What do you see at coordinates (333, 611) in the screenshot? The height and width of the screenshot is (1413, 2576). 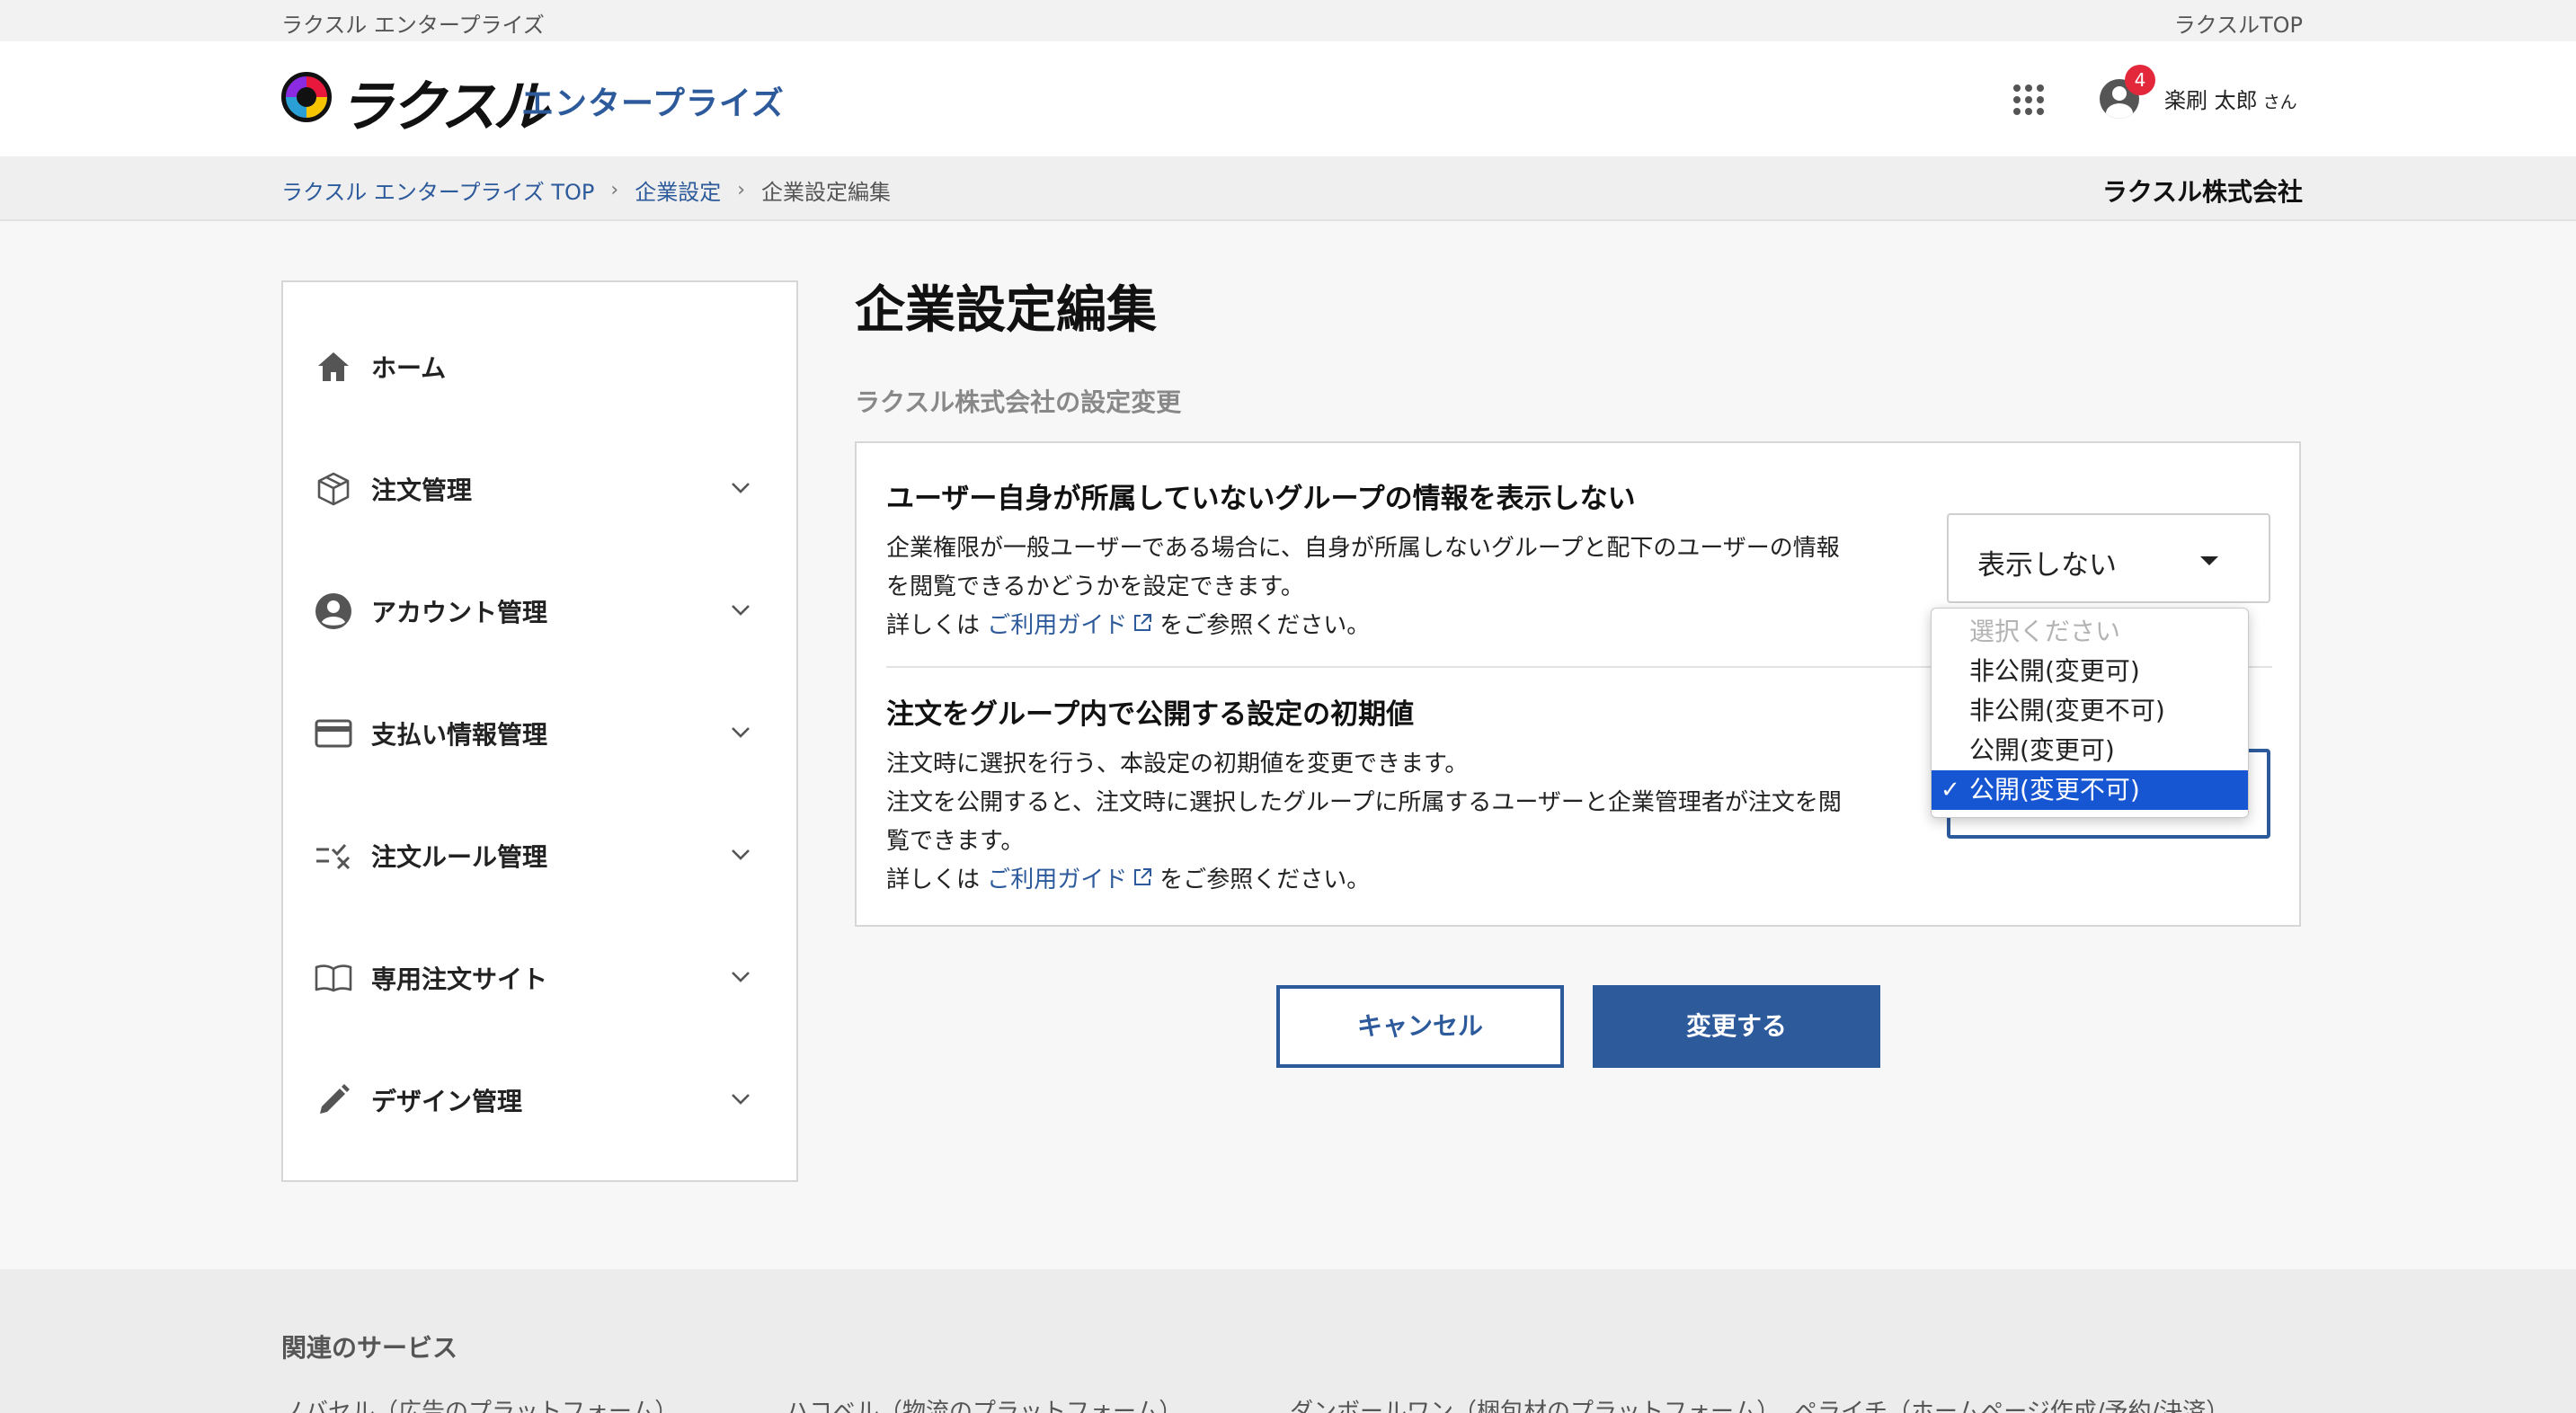 I see `account-icon` at bounding box center [333, 611].